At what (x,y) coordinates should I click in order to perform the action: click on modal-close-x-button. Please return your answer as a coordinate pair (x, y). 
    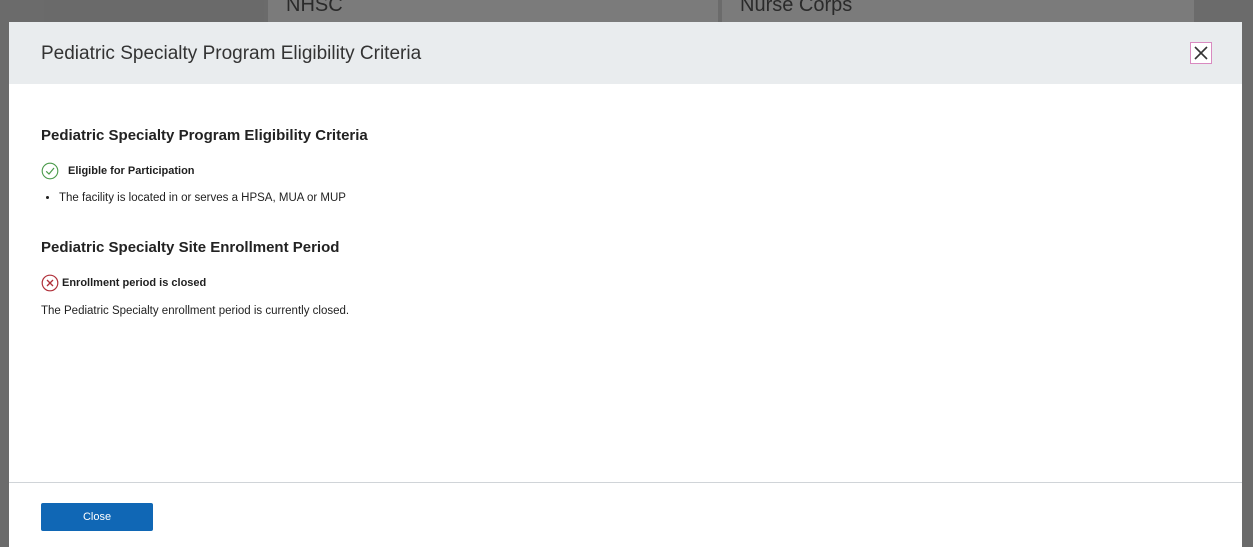
    Looking at the image, I should click on (1201, 53).